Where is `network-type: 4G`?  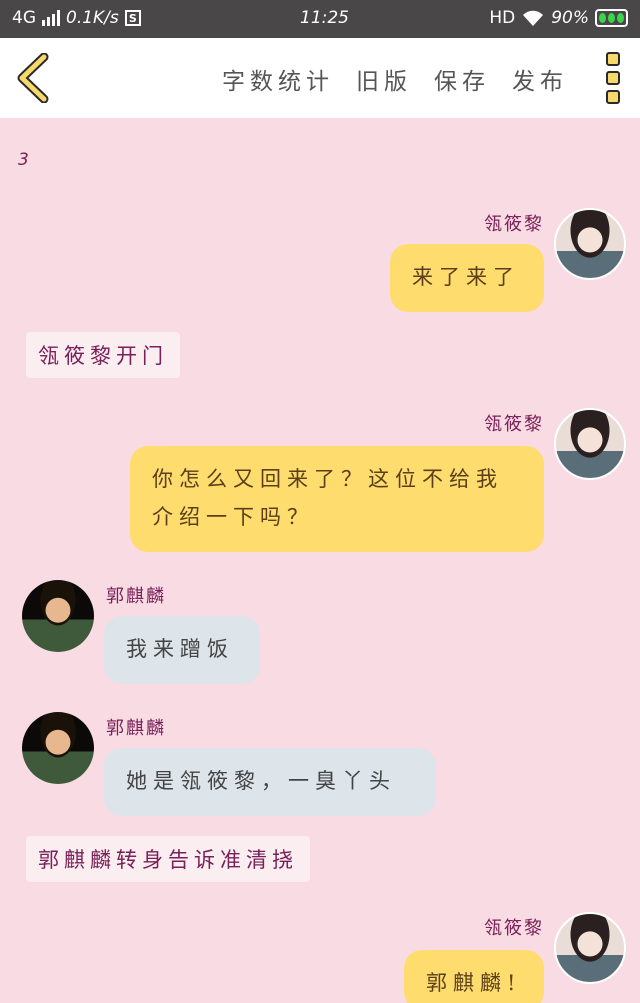 network-type: 4G is located at coordinates (24, 18).